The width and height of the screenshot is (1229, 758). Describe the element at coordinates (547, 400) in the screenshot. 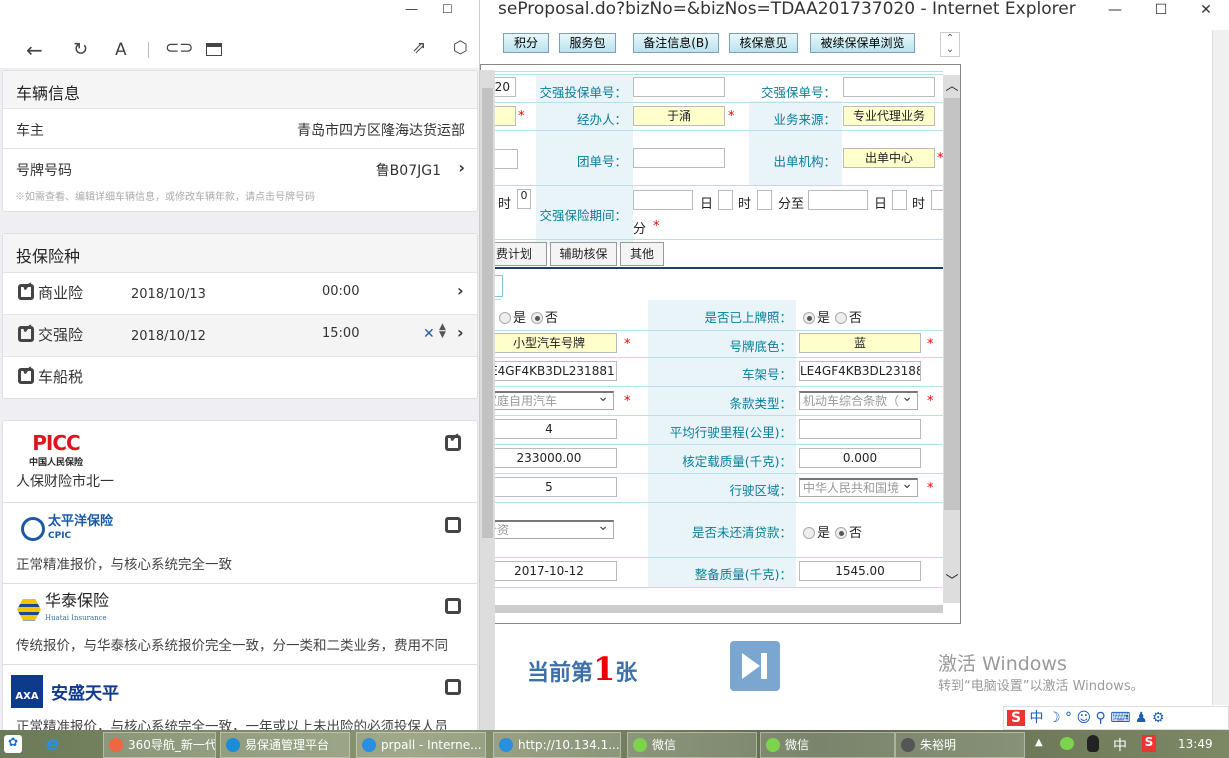

I see `select-field: 家庭自用汽车` at that location.